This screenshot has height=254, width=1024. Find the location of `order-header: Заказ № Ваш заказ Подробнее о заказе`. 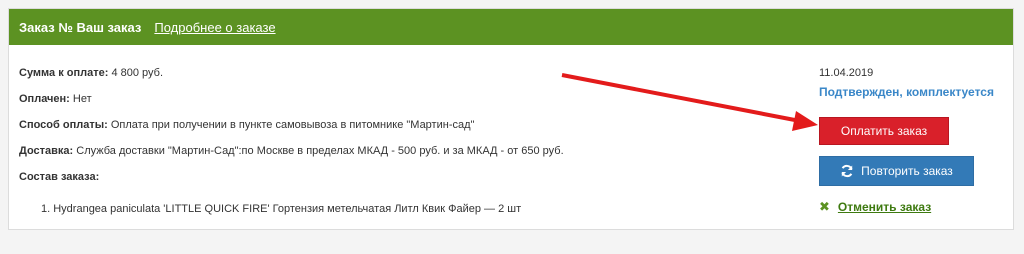

order-header: Заказ № Ваш заказ Подробнее о заказе is located at coordinates (511, 27).